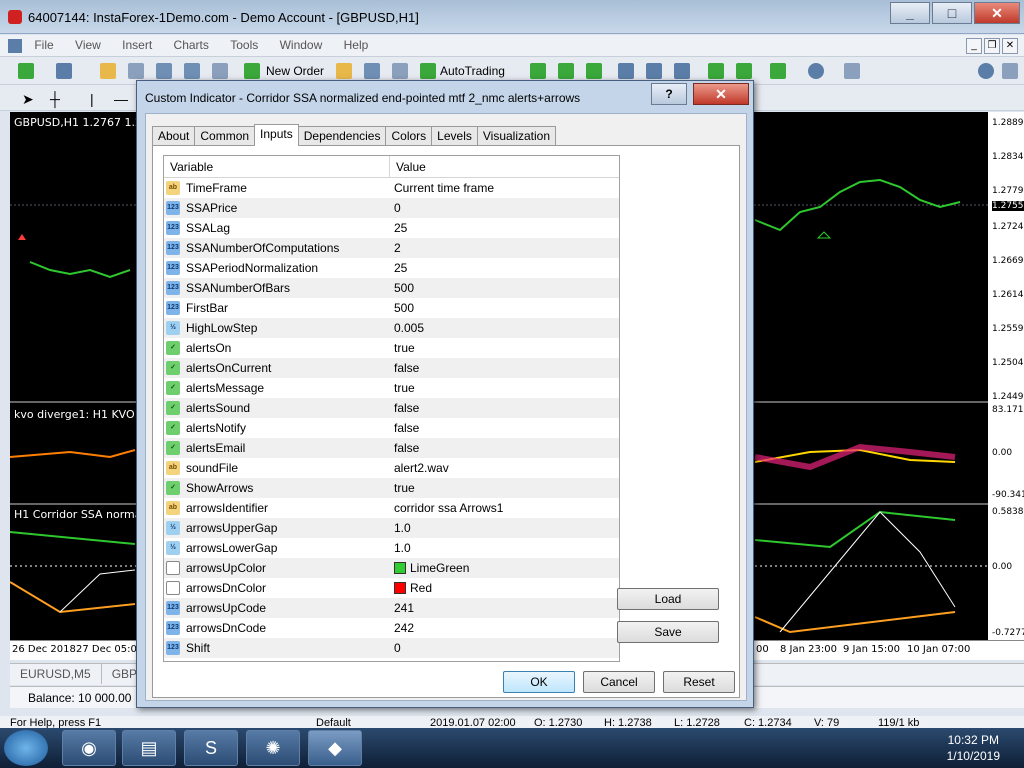 The width and height of the screenshot is (1024, 768). I want to click on tab-visualization: Visualization, so click(516, 136).